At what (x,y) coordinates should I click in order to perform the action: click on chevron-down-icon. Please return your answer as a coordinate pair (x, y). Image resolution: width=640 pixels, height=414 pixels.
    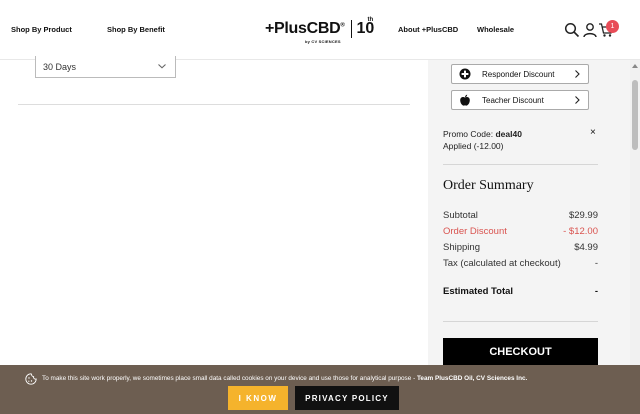
    Looking at the image, I should click on (162, 66).